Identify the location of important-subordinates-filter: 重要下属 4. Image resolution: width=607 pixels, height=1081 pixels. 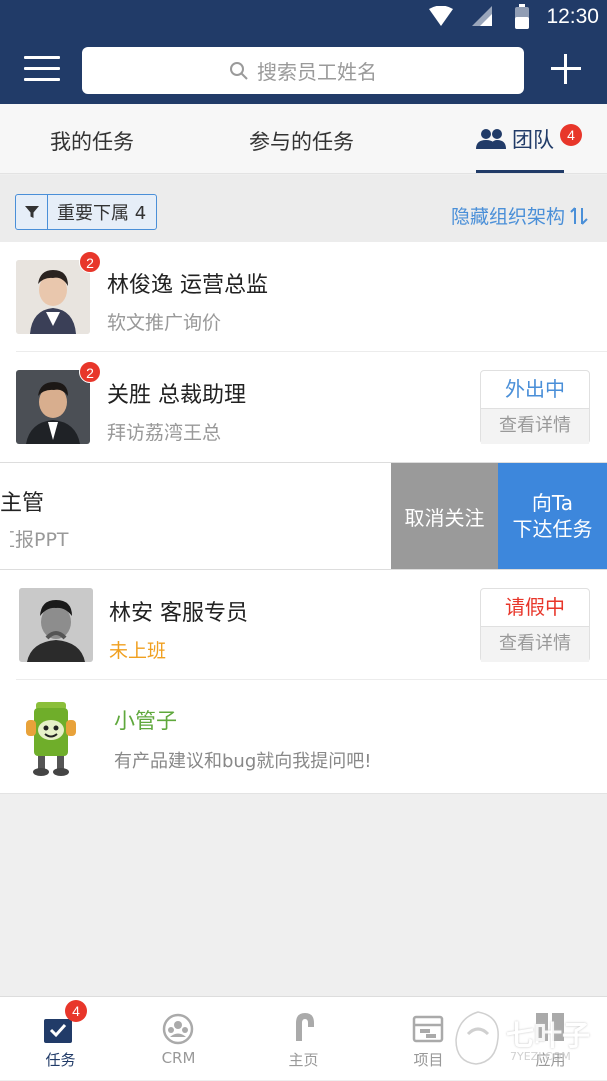
(86, 212).